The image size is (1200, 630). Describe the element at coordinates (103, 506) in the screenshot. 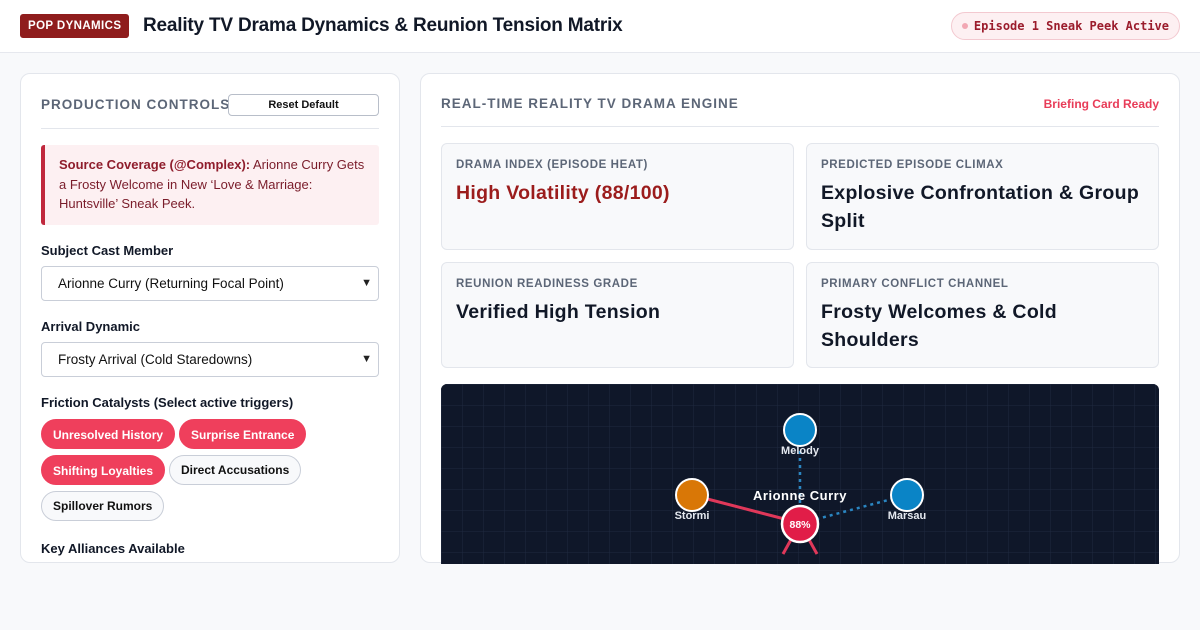

I see `chip-spillover-rumors: Spillover Rumors` at that location.